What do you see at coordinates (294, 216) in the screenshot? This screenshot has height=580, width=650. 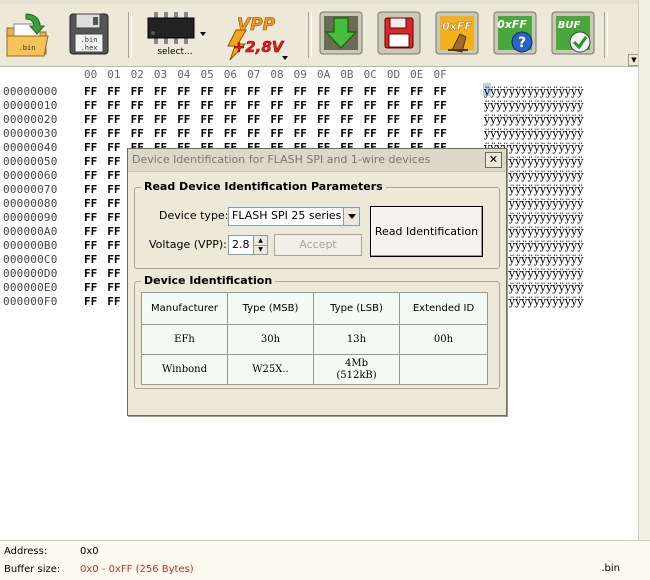 I see `device-type-select: FLASH SPI 25 series` at bounding box center [294, 216].